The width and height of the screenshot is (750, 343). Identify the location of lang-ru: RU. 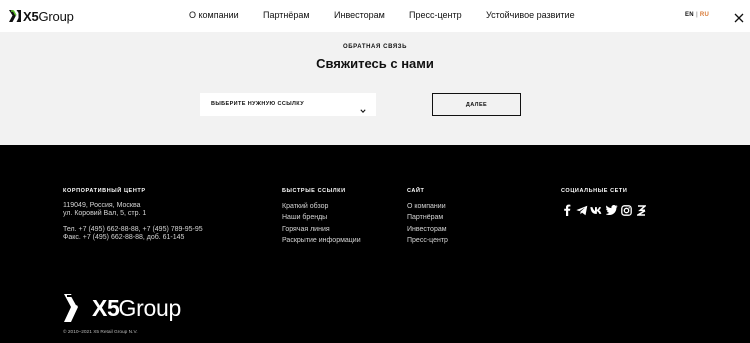
(704, 15).